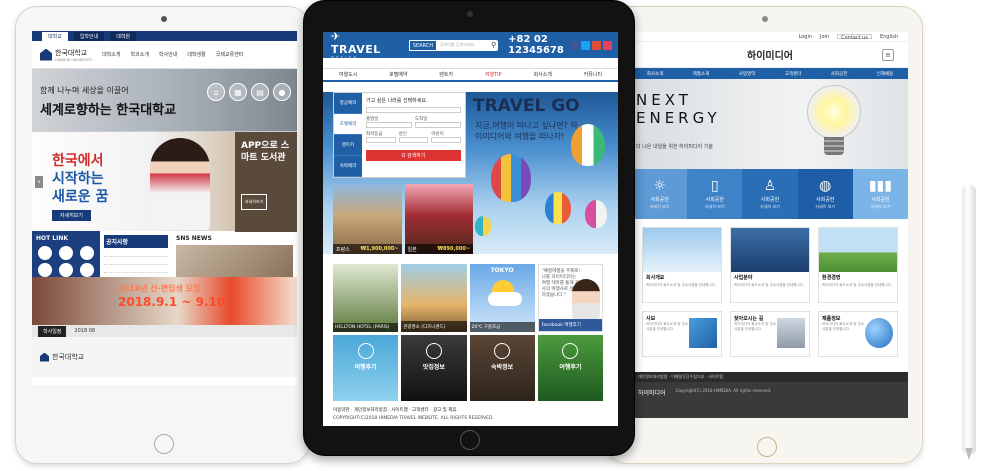  I want to click on seat-select, so click(381, 140).